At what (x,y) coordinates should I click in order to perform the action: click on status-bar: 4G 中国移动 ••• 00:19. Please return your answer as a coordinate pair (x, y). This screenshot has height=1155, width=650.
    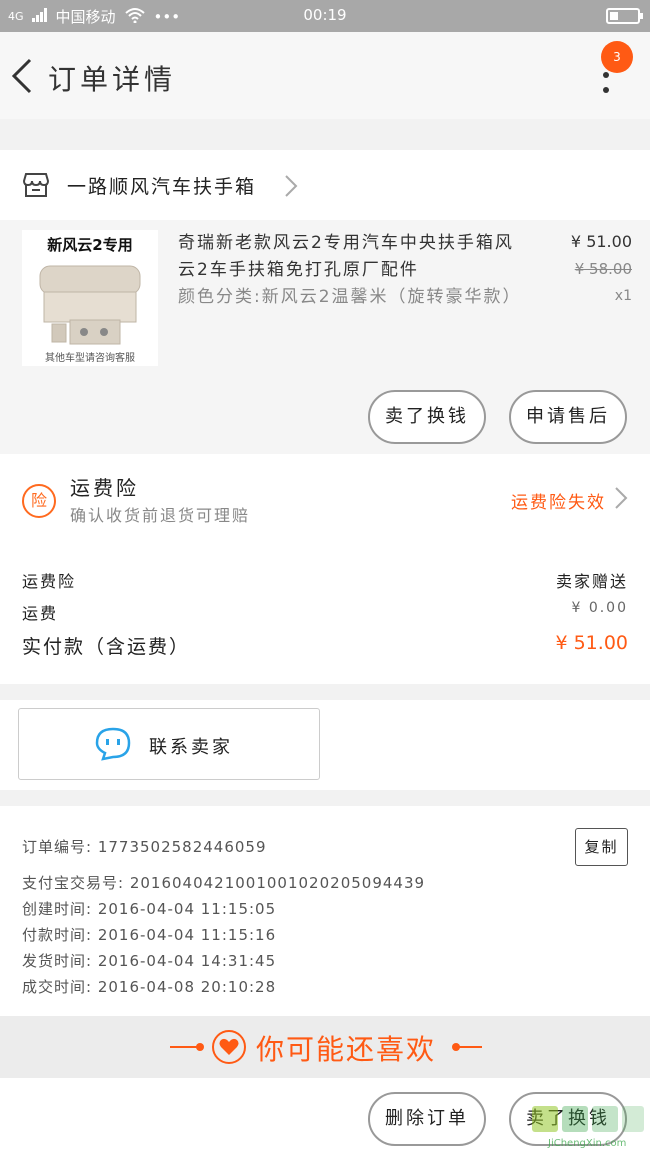
    Looking at the image, I should click on (325, 16).